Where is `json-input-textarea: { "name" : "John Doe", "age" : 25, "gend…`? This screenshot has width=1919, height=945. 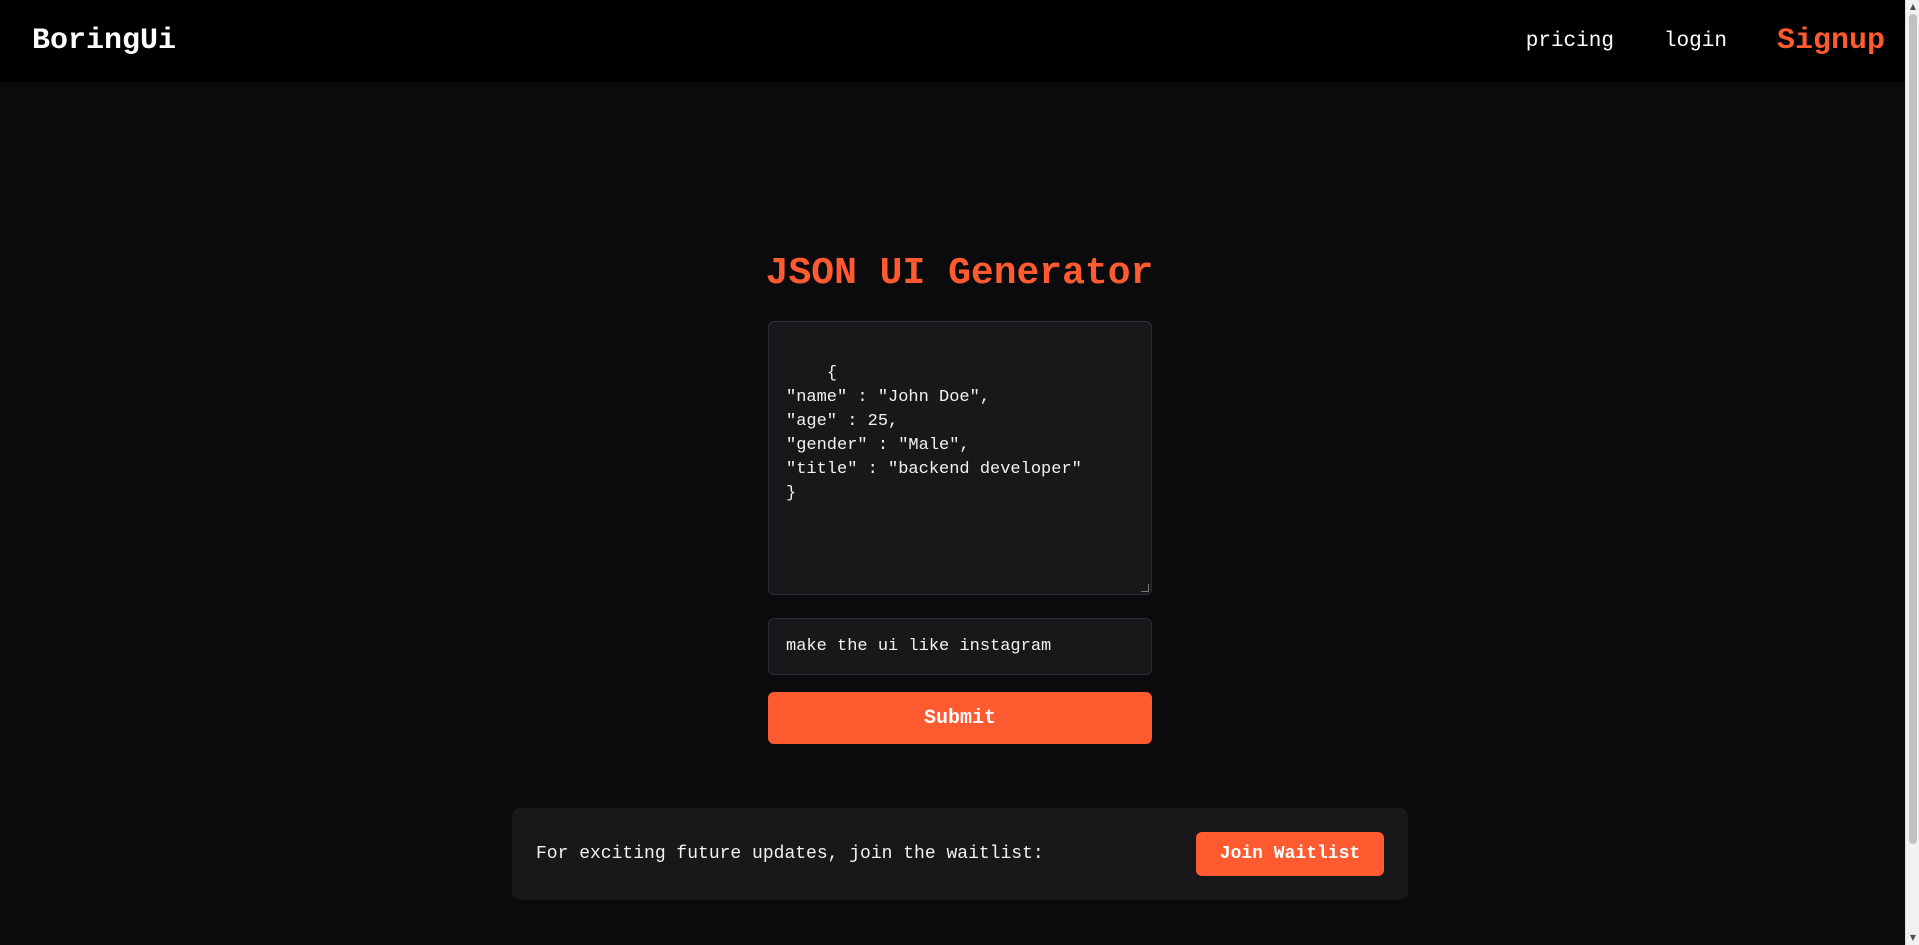 json-input-textarea: { "name" : "John Doe", "age" : 25, "gend… is located at coordinates (960, 458).